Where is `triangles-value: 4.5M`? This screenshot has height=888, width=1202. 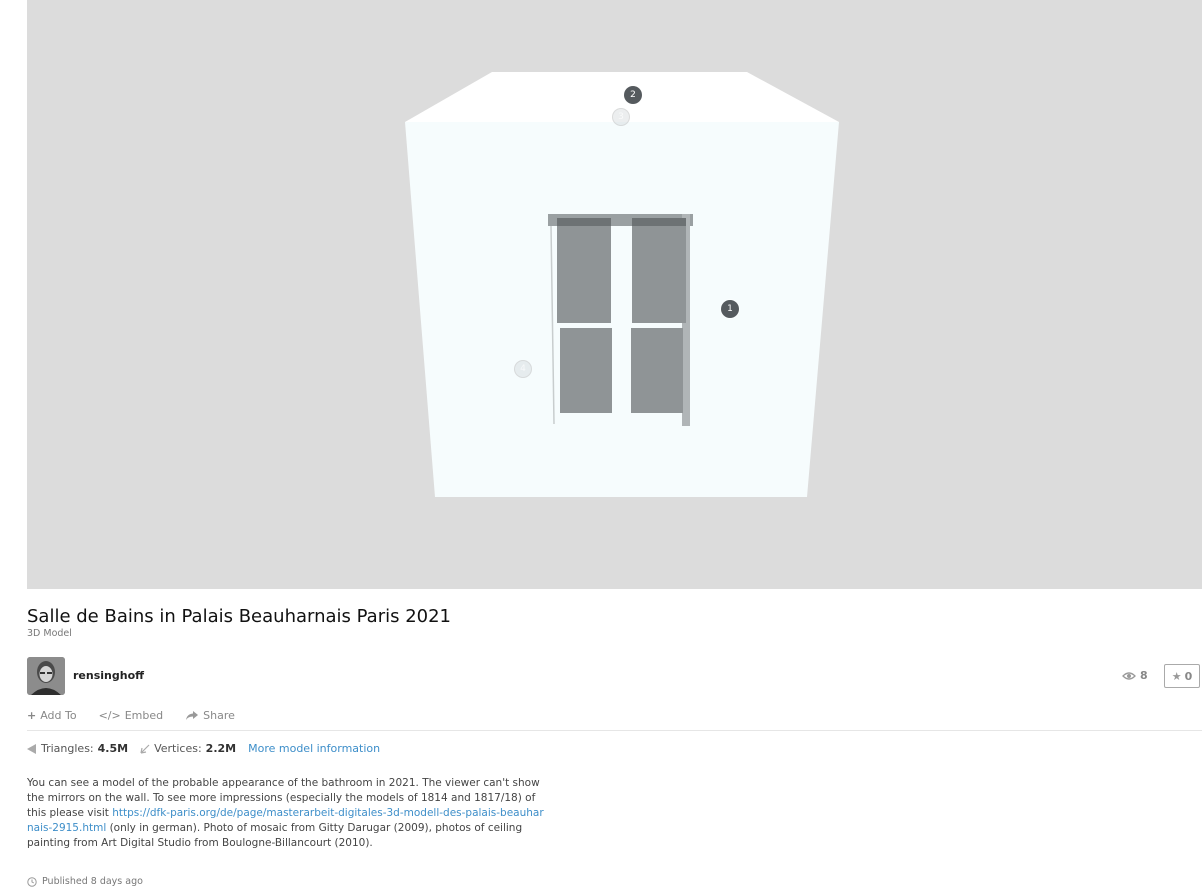
triangles-value: 4.5M is located at coordinates (113, 748).